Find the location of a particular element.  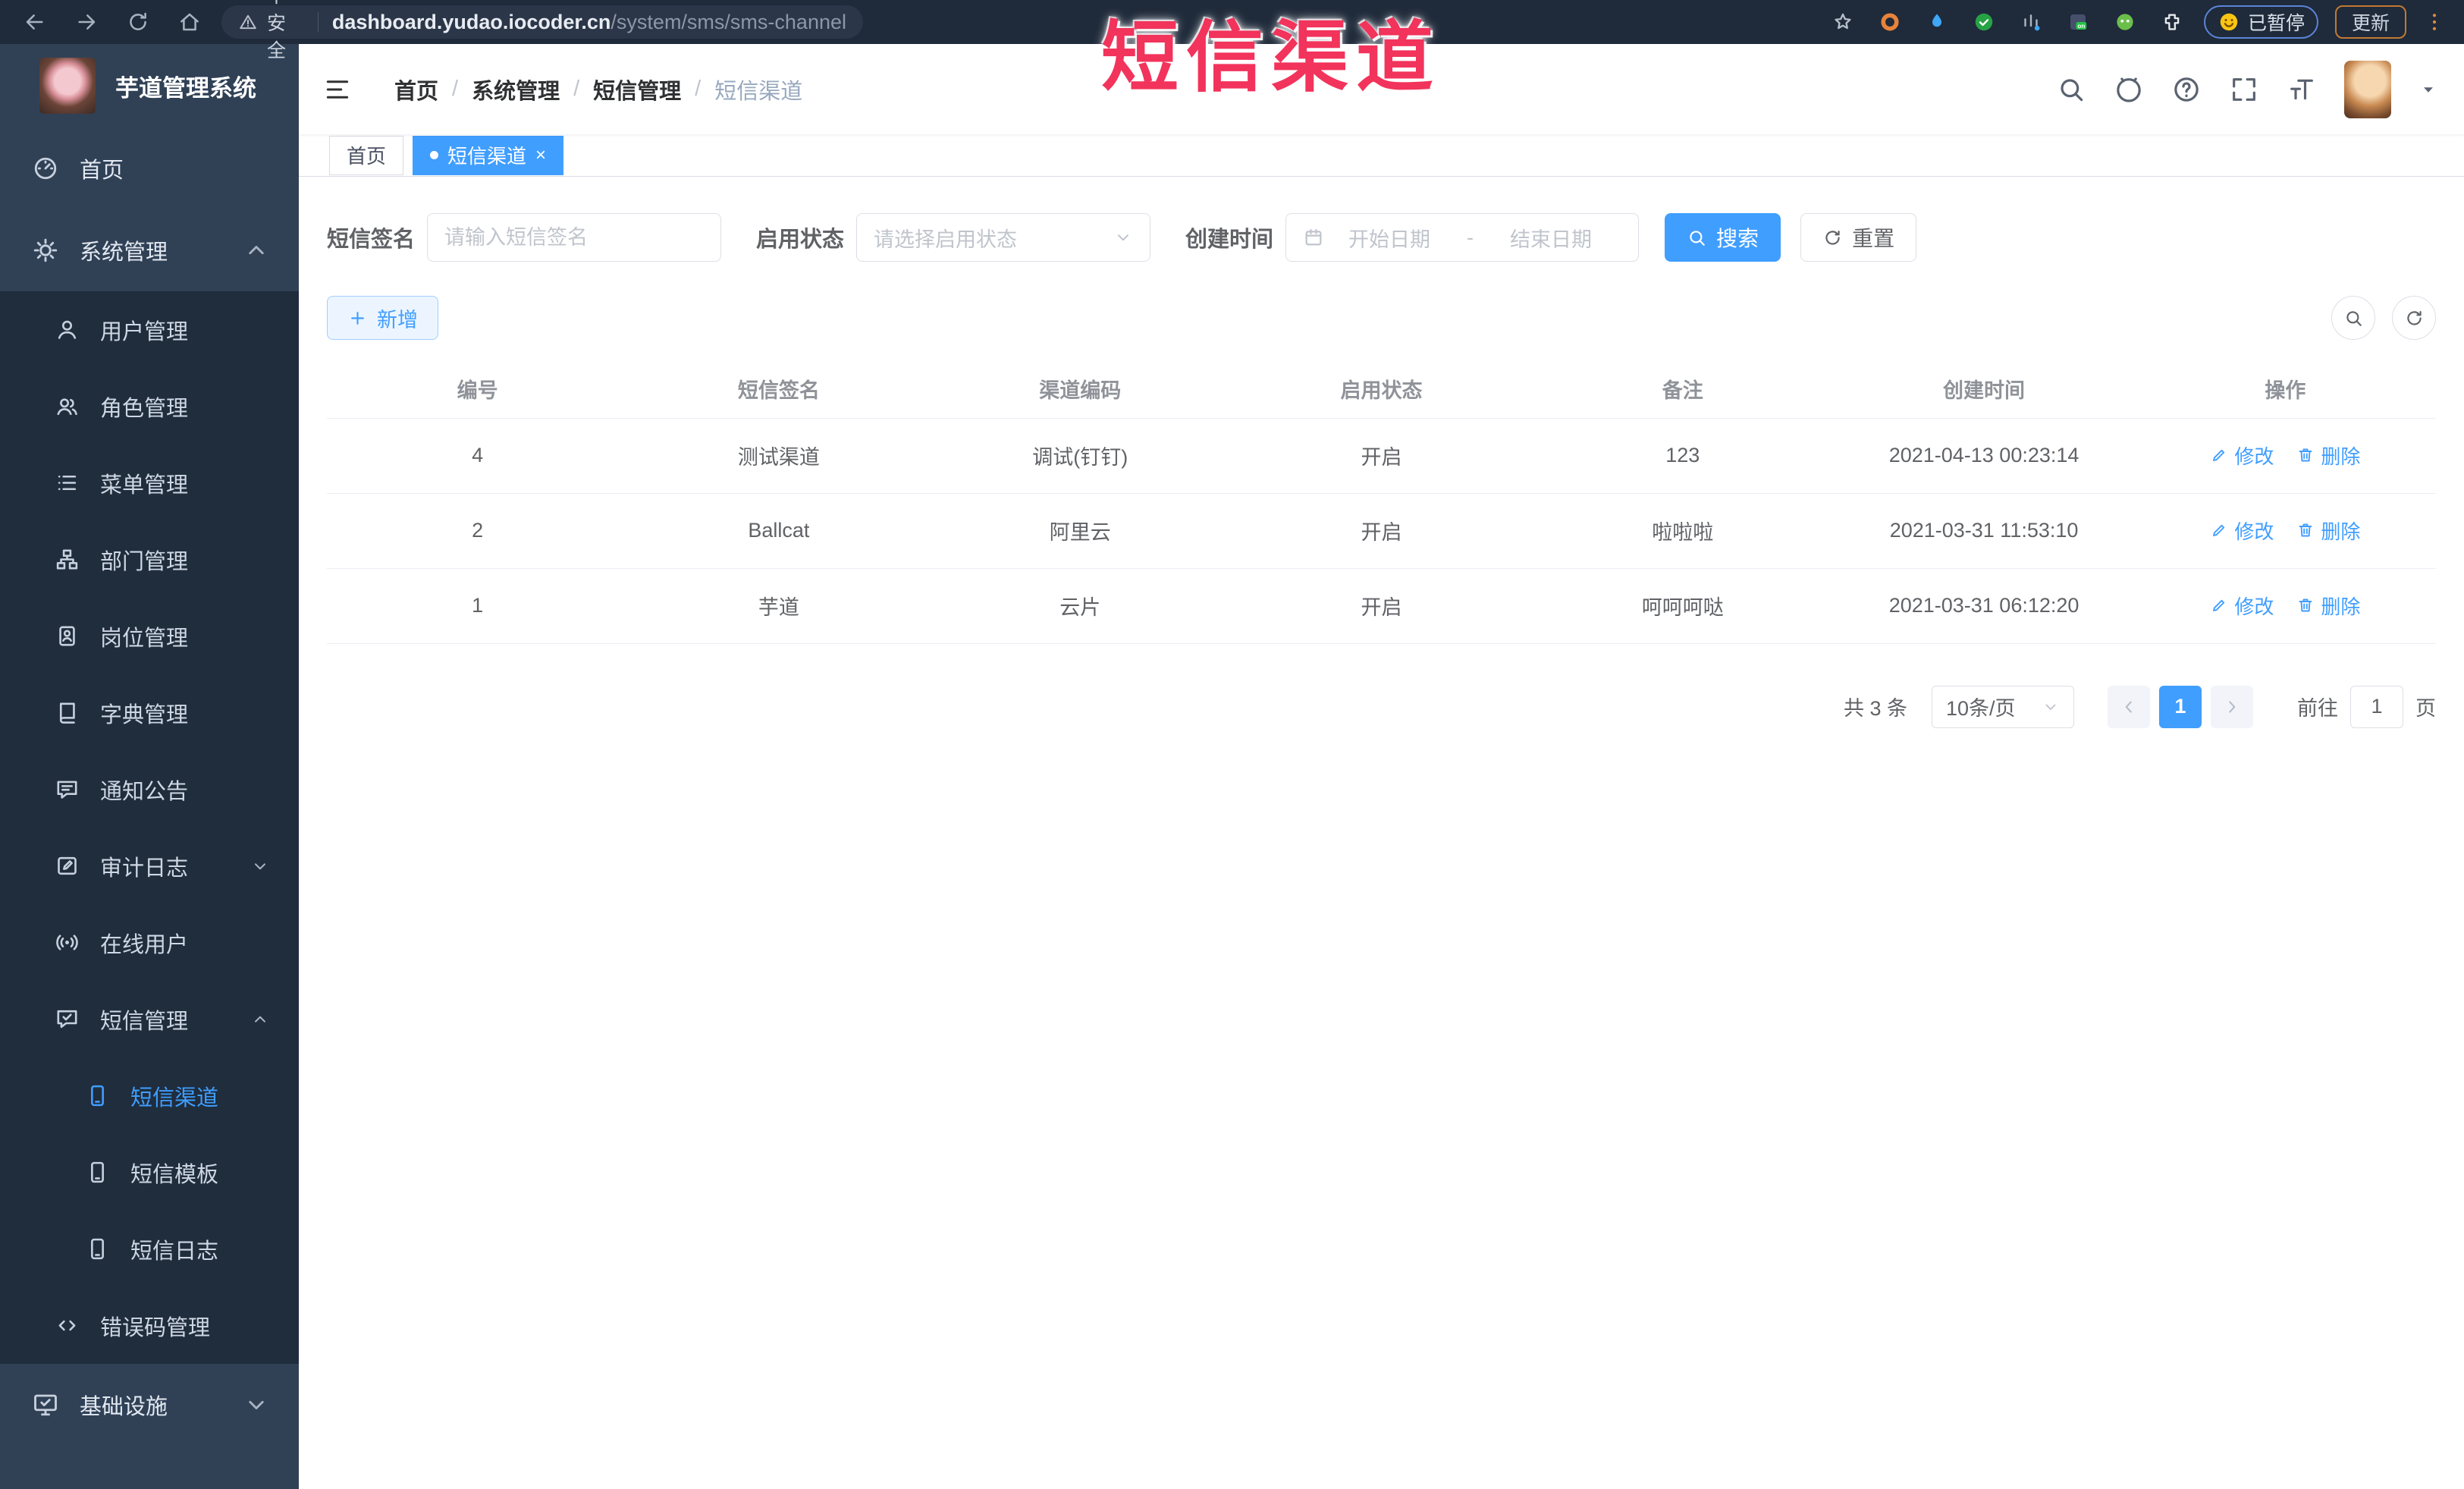

paused-badge: 已暂停 is located at coordinates (2260, 22).